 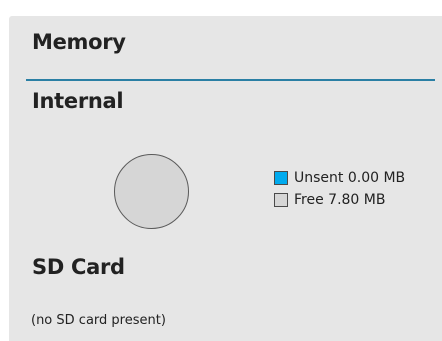 What do you see at coordinates (350, 178) in the screenshot?
I see `legend-label-unsent: Unsent 0.00 MB` at bounding box center [350, 178].